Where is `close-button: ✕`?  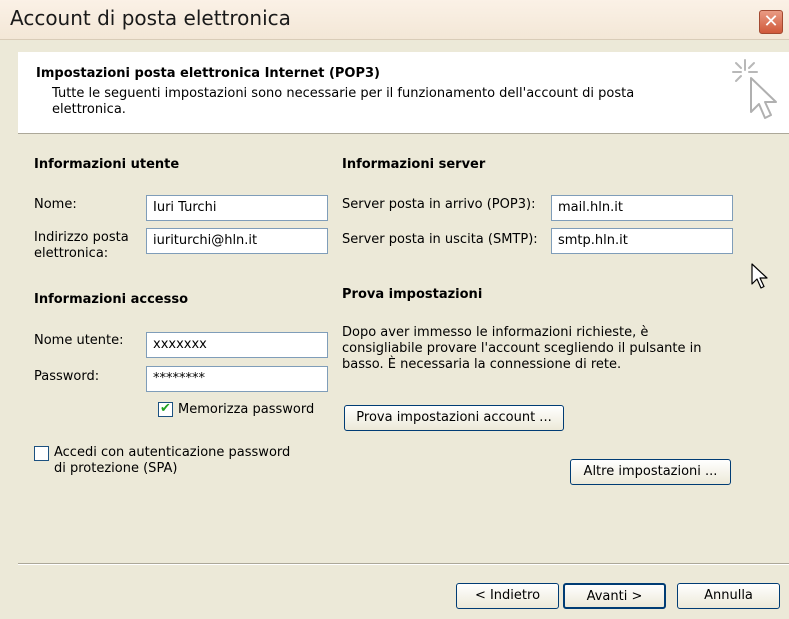
close-button: ✕ is located at coordinates (771, 22).